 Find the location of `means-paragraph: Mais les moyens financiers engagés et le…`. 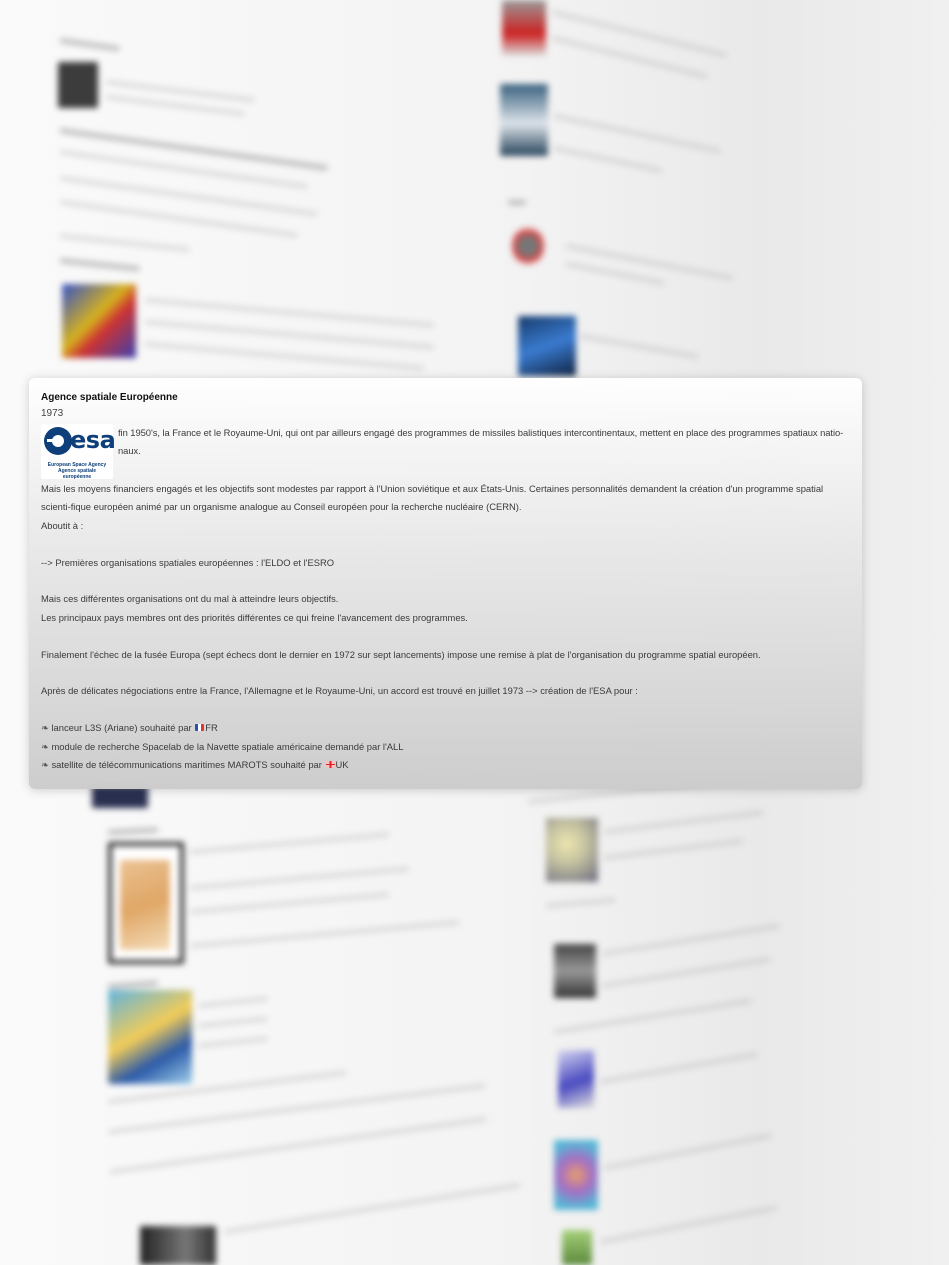

means-paragraph: Mais les moyens financiers engagés et le… is located at coordinates (432, 498).